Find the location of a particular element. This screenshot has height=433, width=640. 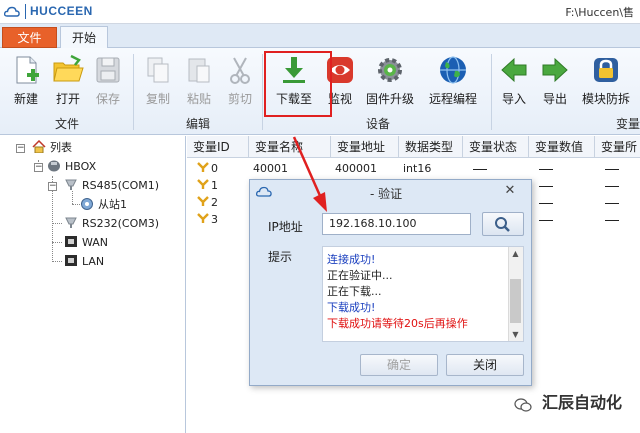

column-header: 变量地址 is located at coordinates (365, 147).